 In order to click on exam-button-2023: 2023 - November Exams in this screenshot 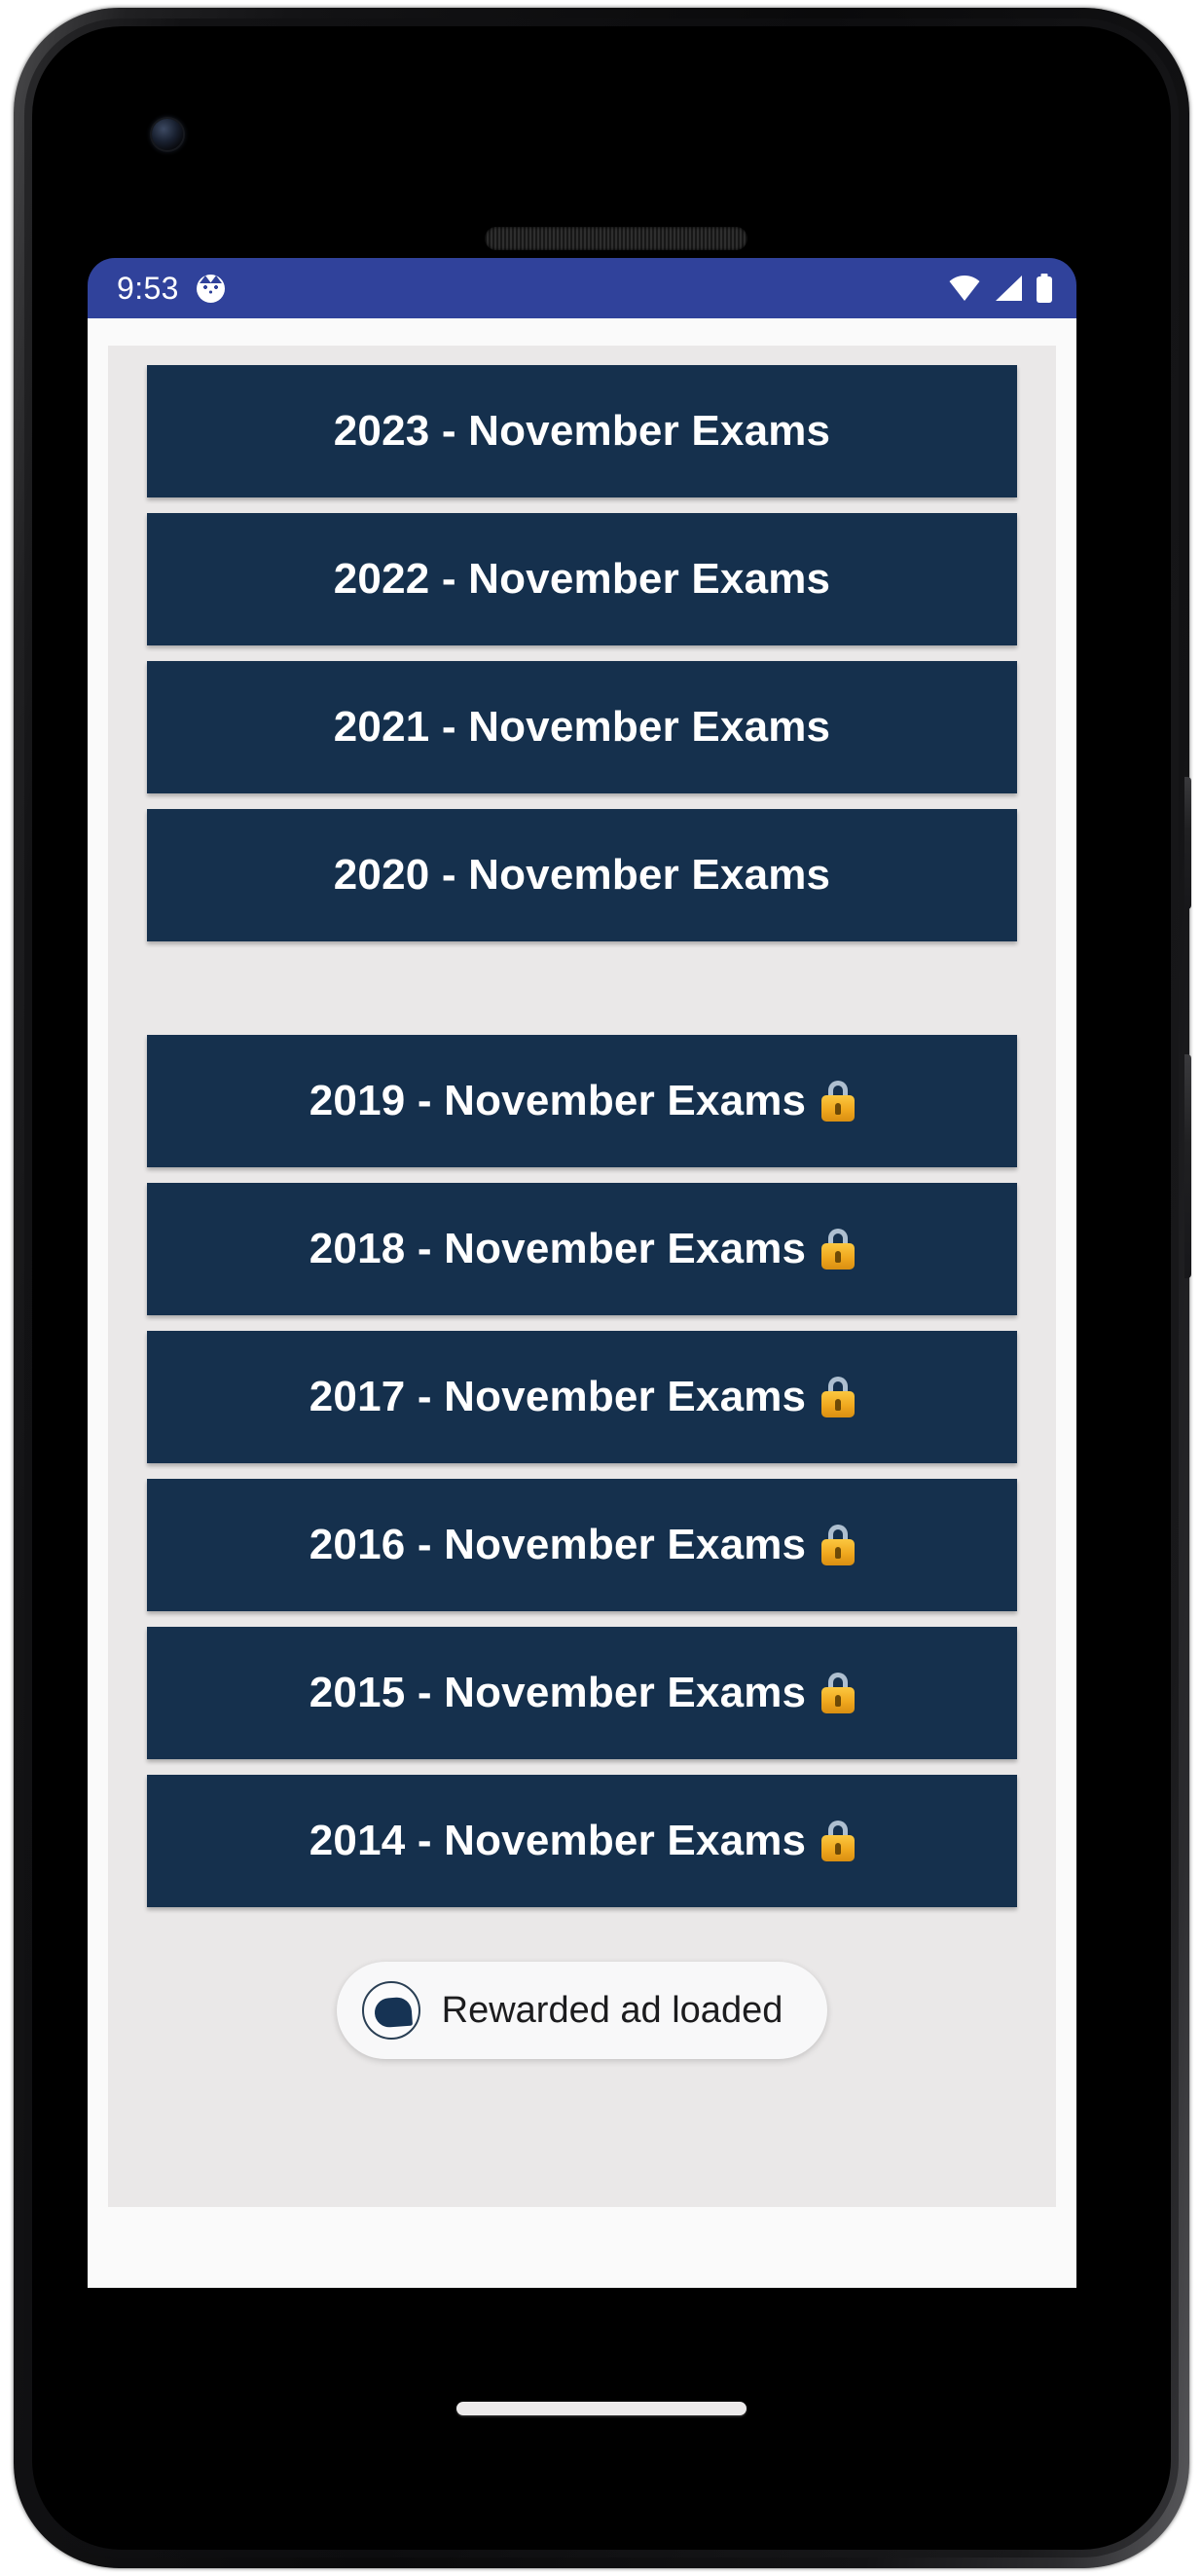, I will do `click(582, 431)`.